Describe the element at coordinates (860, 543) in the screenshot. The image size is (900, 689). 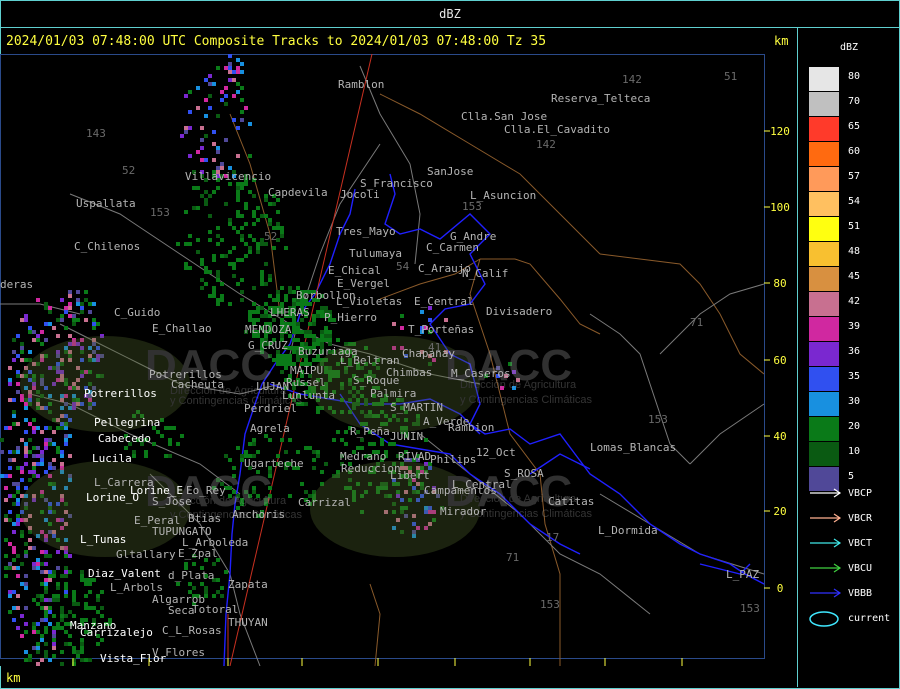
I see `track-legend-label: VBCT` at that location.